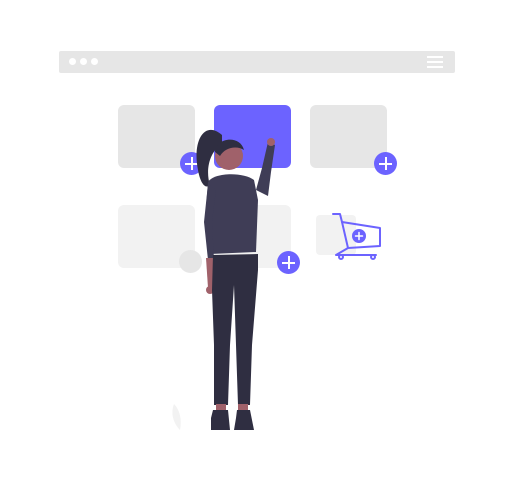 The height and width of the screenshot is (484, 515). I want to click on add-button-faded, so click(190, 261).